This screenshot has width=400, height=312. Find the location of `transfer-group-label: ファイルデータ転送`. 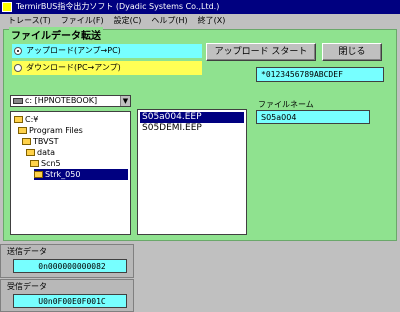

transfer-group-label: ファイルデータ転送 is located at coordinates (56, 34).